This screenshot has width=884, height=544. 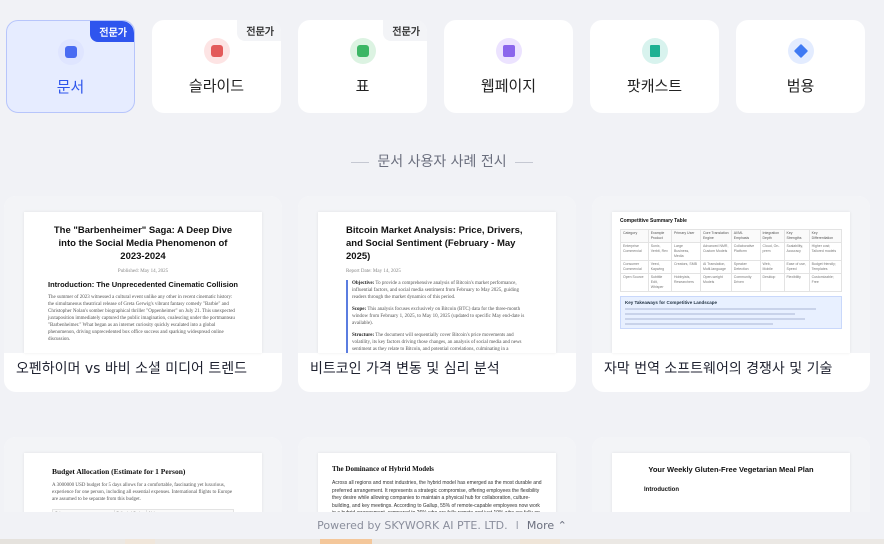 I want to click on type-card-label: 표, so click(x=362, y=86).